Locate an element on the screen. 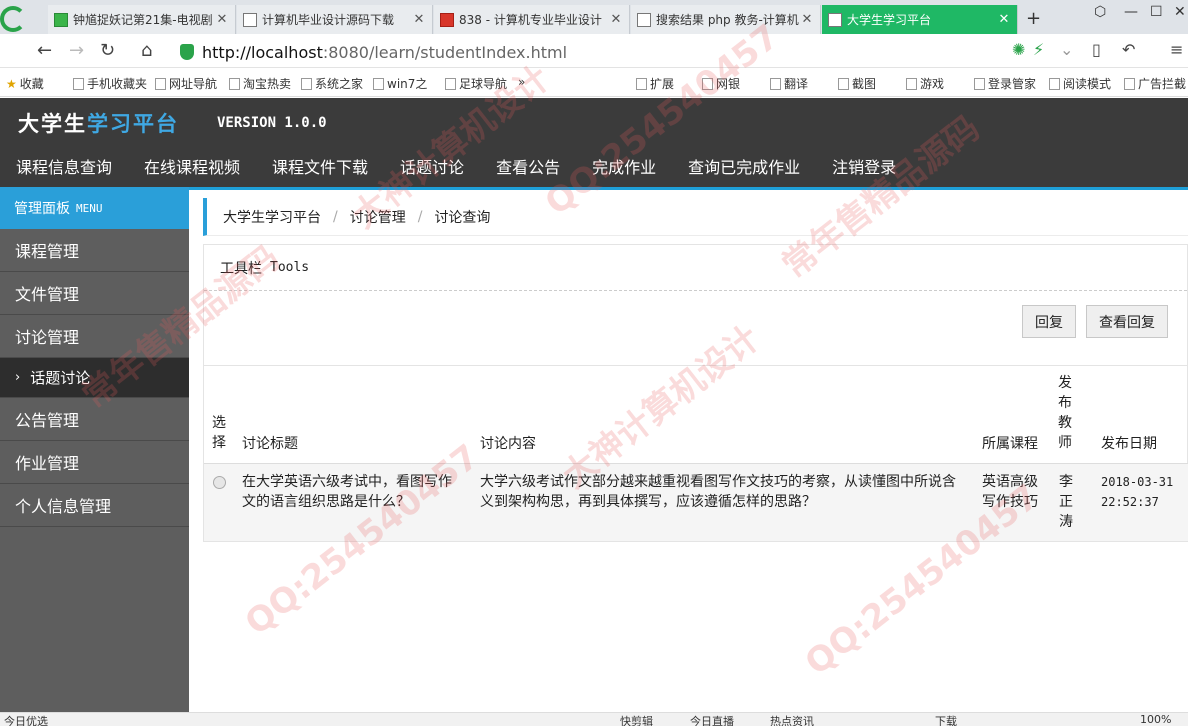  skin-icon: ⬡ is located at coordinates (1100, 12).